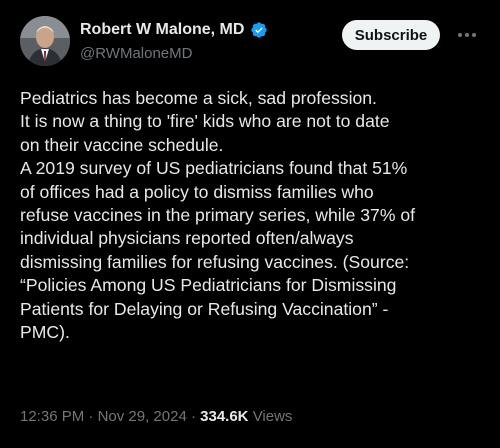  Describe the element at coordinates (224, 416) in the screenshot. I see `views-count: 334.6K` at that location.